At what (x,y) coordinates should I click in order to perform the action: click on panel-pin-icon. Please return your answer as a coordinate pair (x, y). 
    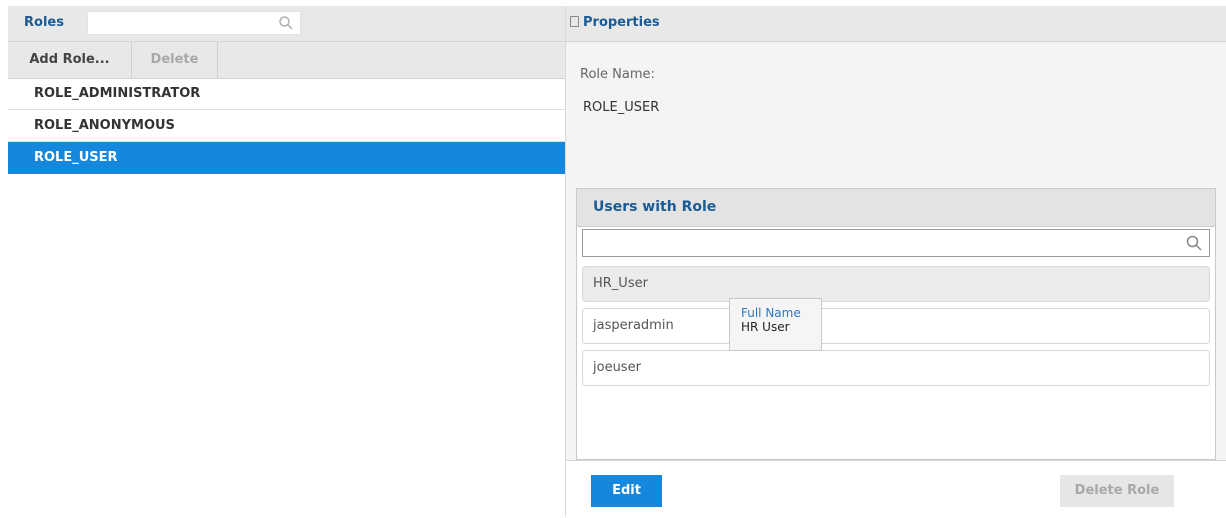
    Looking at the image, I should click on (574, 21).